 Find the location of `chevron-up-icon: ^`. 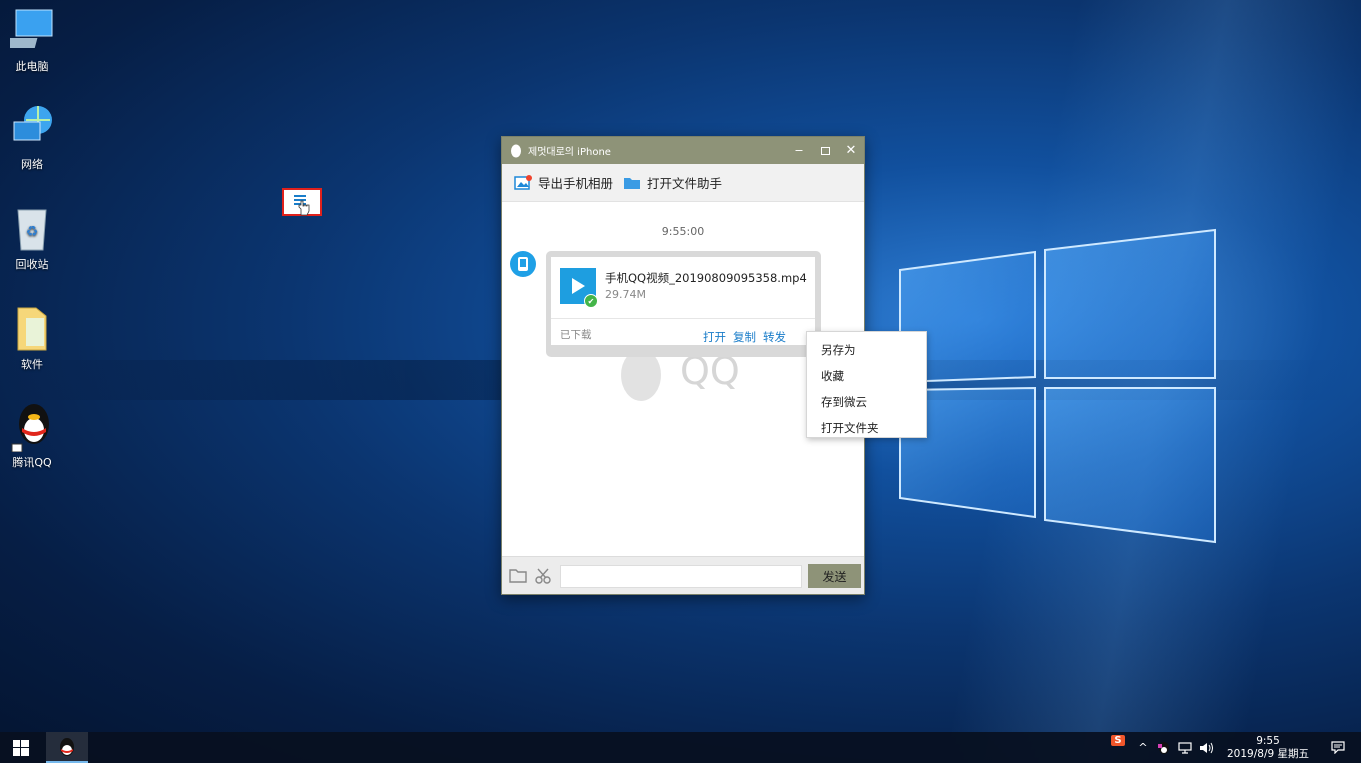

chevron-up-icon: ^ is located at coordinates (1143, 747).